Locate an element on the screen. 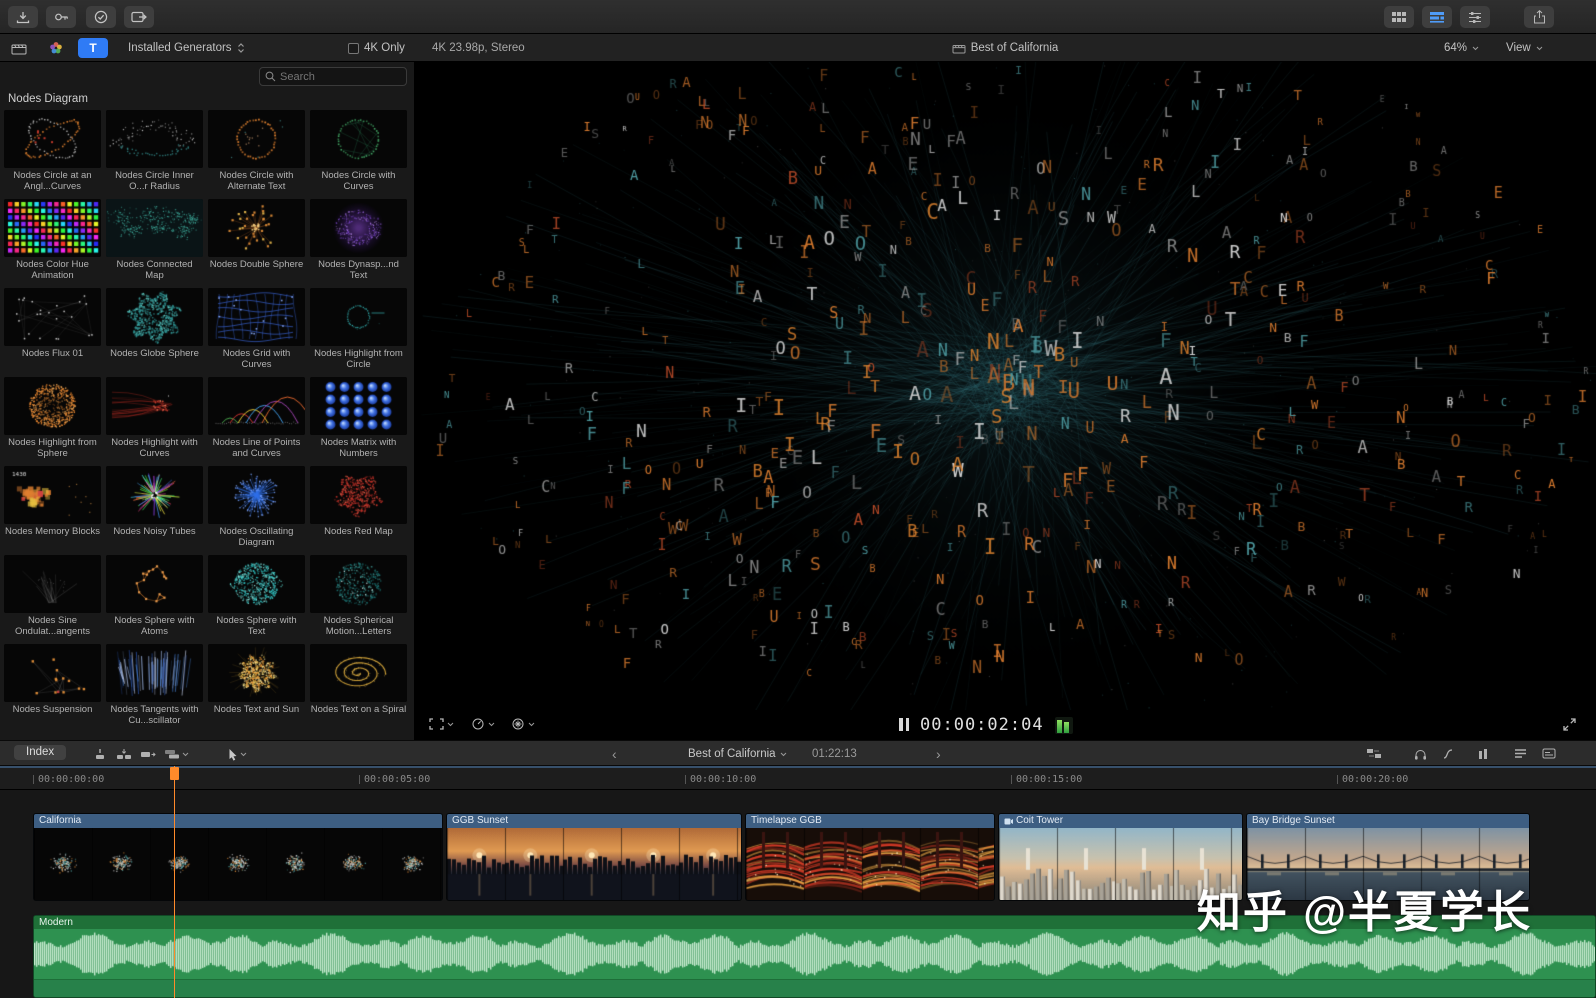 This screenshot has height=998, width=1596. timeline-clip: California is located at coordinates (238, 857).